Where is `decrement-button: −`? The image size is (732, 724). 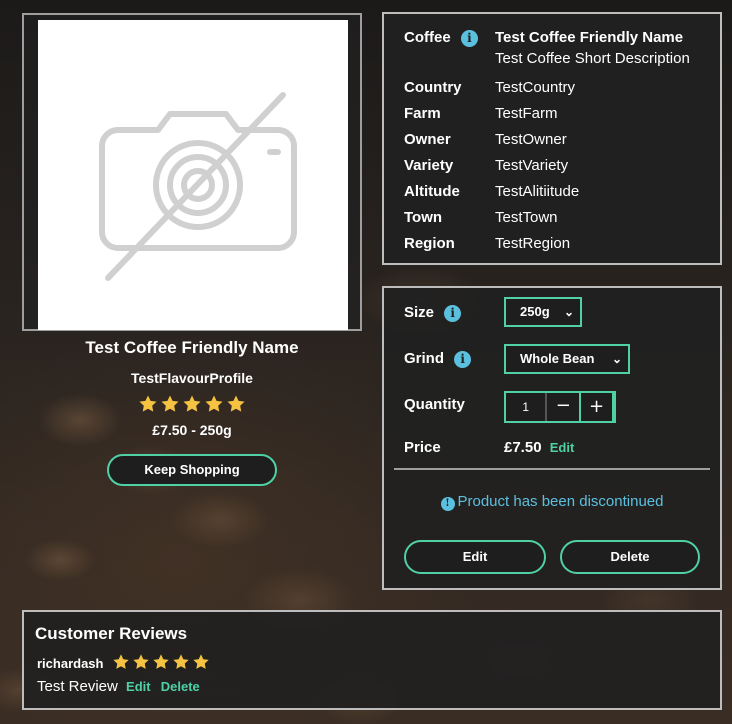
decrement-button: − is located at coordinates (562, 407).